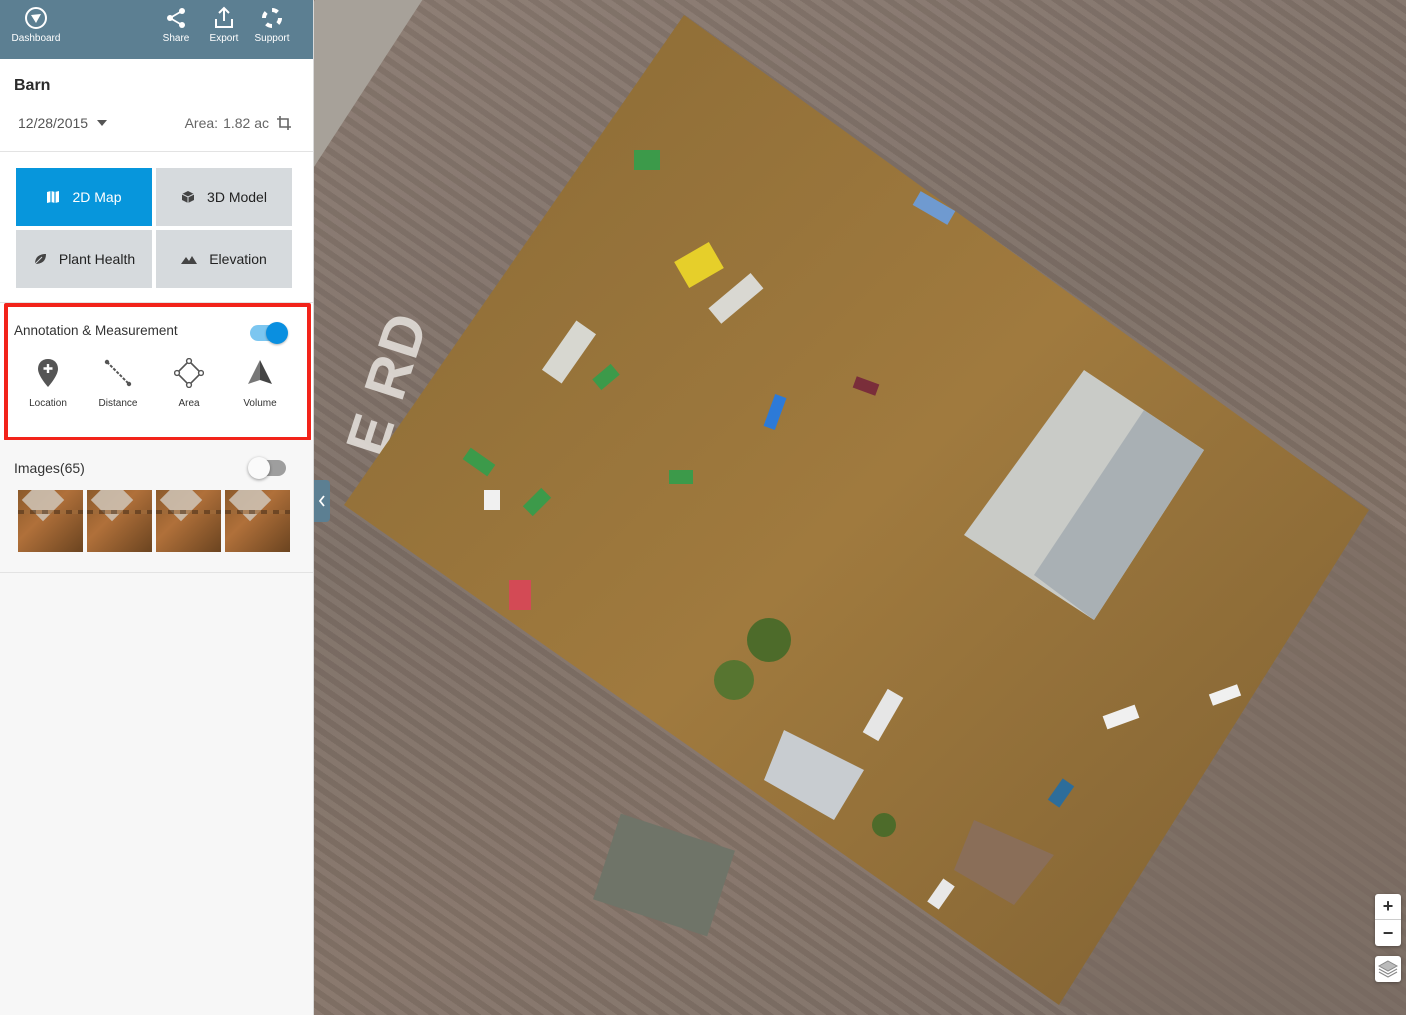 The image size is (1406, 1015). I want to click on layers-icon, so click(1388, 969).